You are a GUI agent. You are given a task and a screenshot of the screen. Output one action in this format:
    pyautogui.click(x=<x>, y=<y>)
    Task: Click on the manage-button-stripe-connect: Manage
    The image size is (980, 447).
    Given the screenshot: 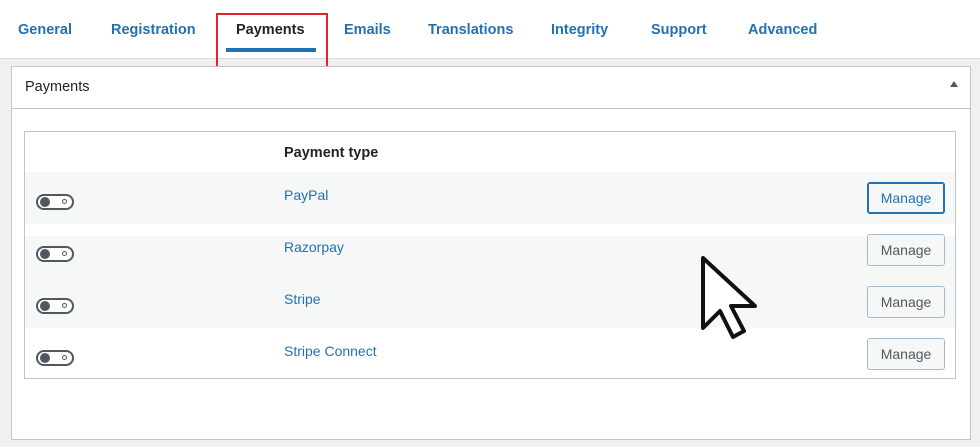 What is the action you would take?
    pyautogui.click(x=906, y=354)
    